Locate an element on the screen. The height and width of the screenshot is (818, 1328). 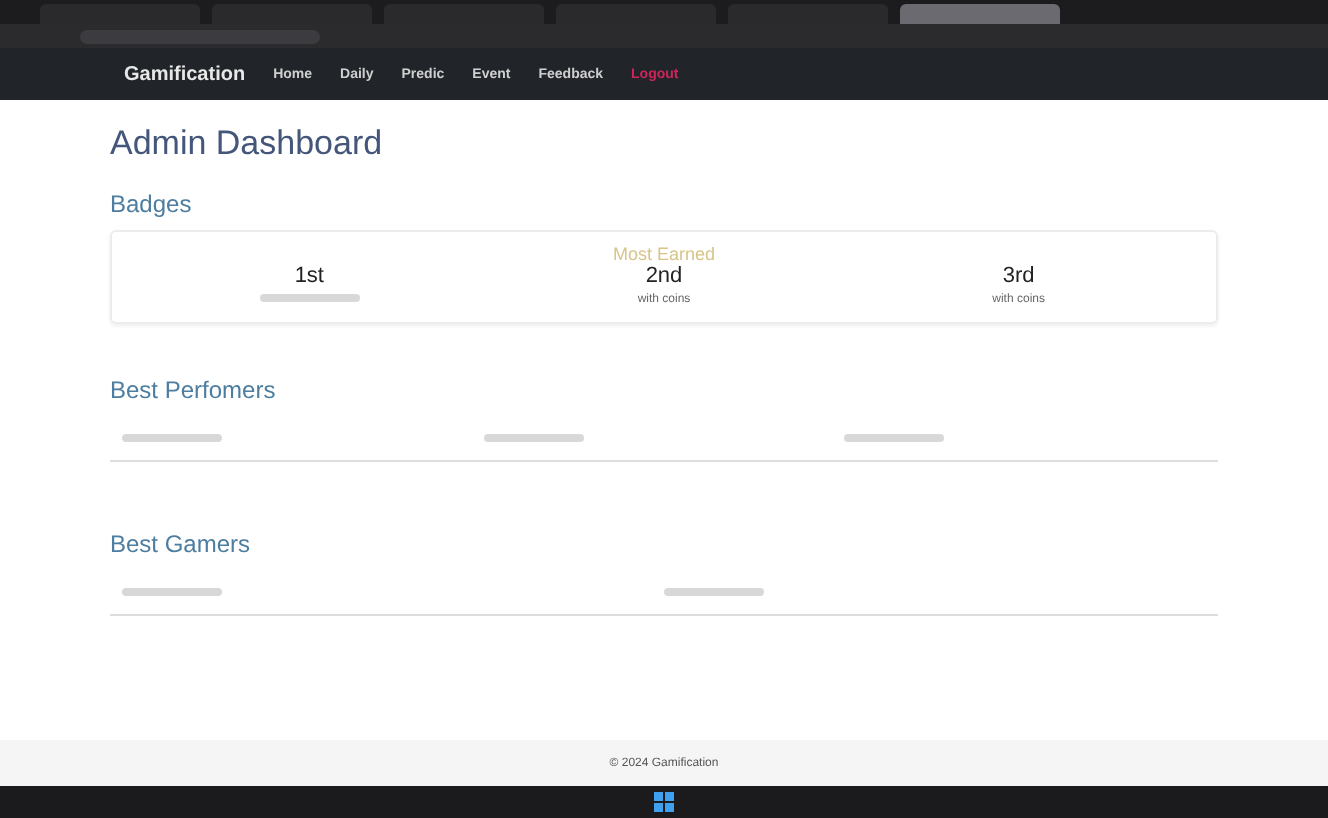
rank-label: 1st is located at coordinates (309, 276).